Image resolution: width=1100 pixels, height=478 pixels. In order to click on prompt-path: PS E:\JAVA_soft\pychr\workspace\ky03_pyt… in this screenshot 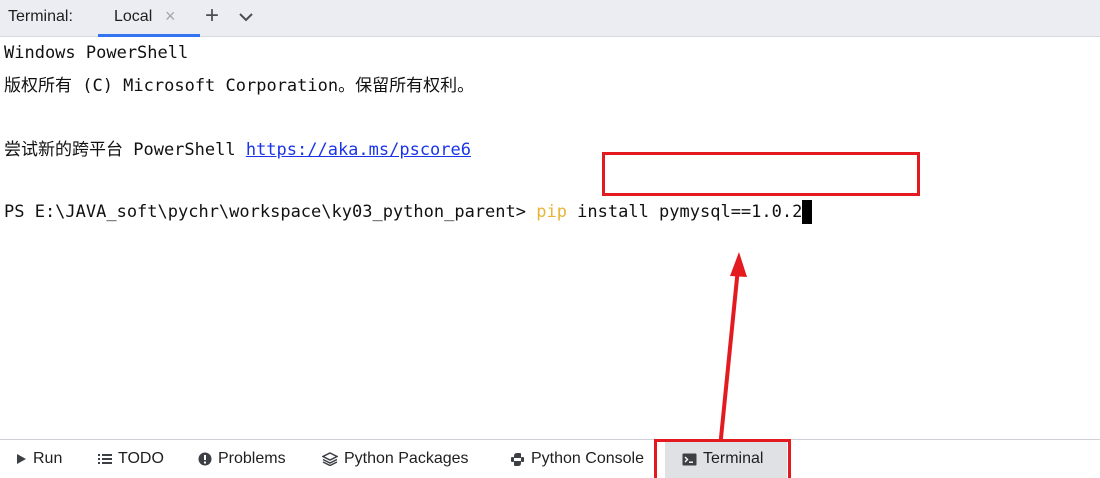, I will do `click(270, 212)`.